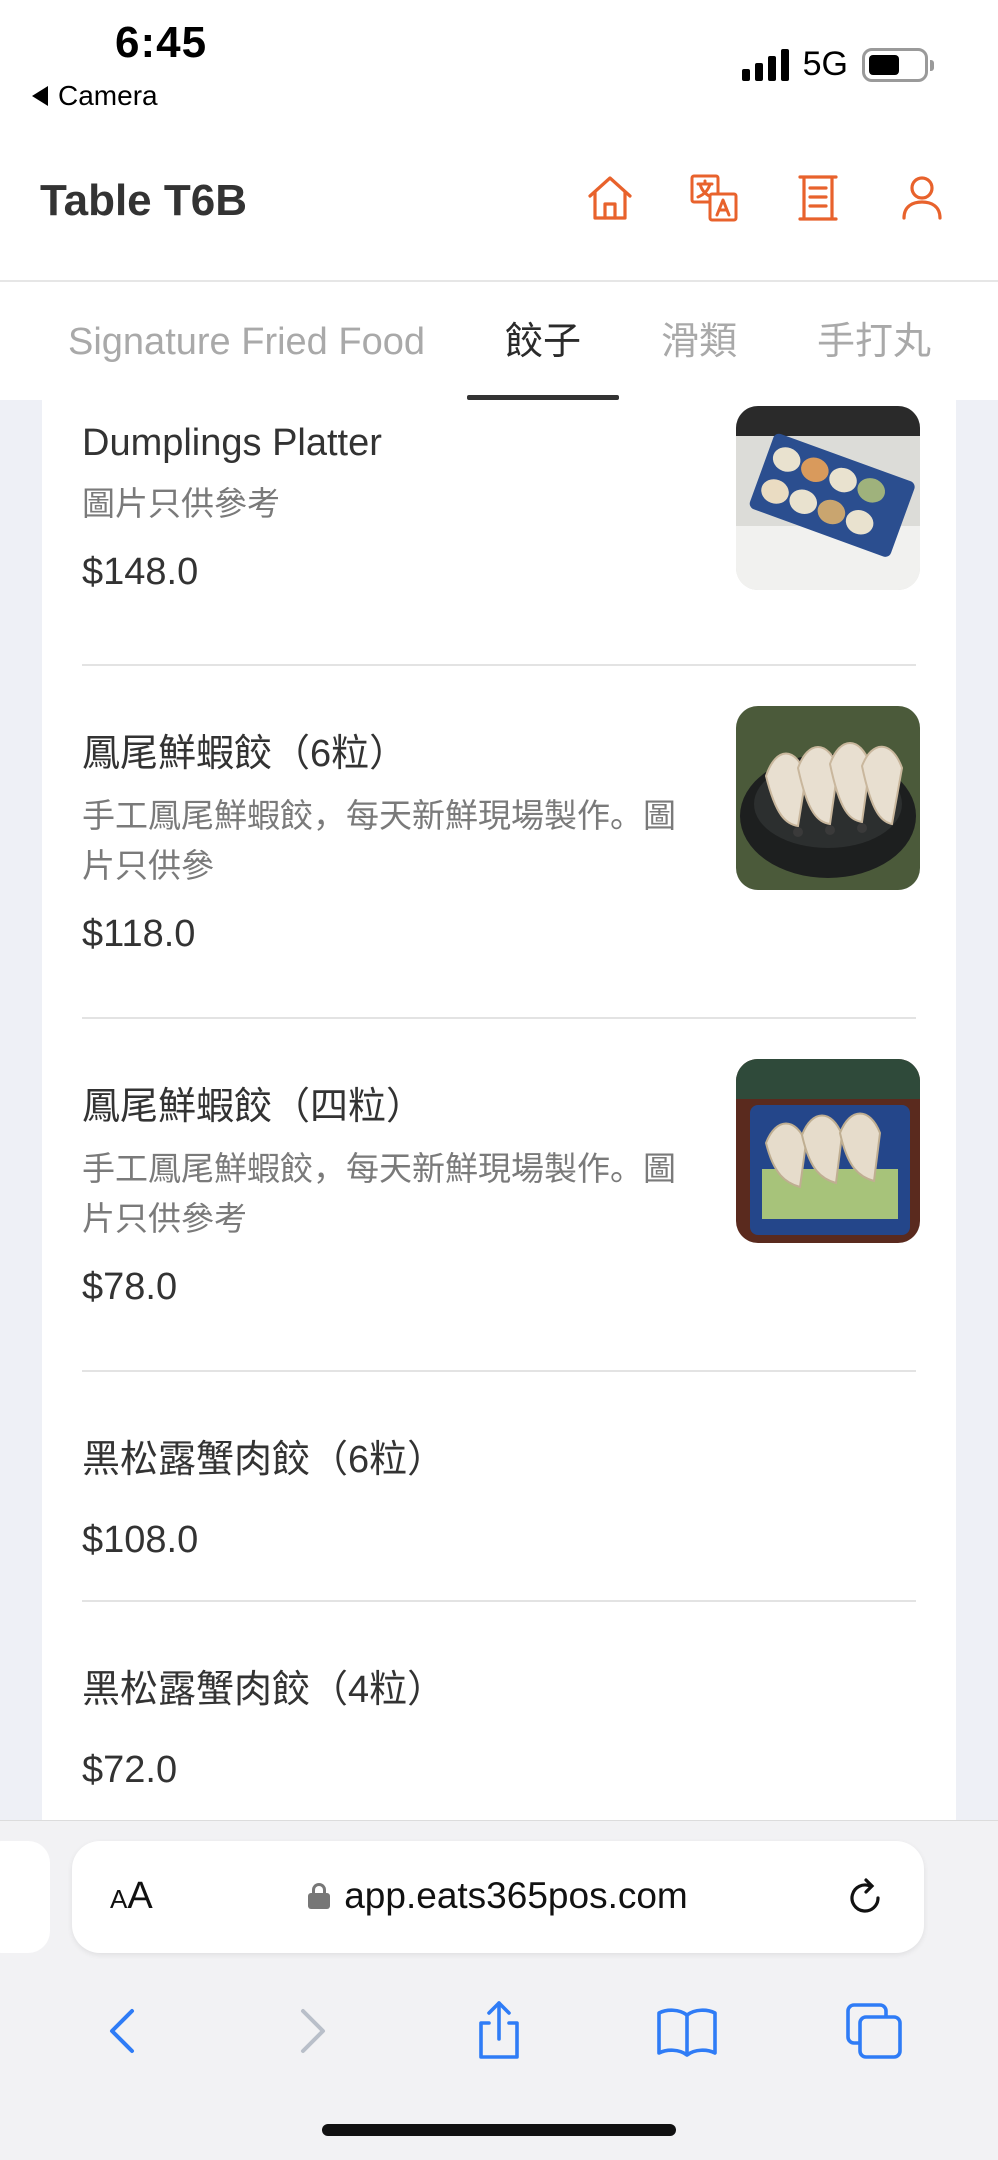 This screenshot has height=2160, width=998. What do you see at coordinates (610, 198) in the screenshot?
I see `home-icon` at bounding box center [610, 198].